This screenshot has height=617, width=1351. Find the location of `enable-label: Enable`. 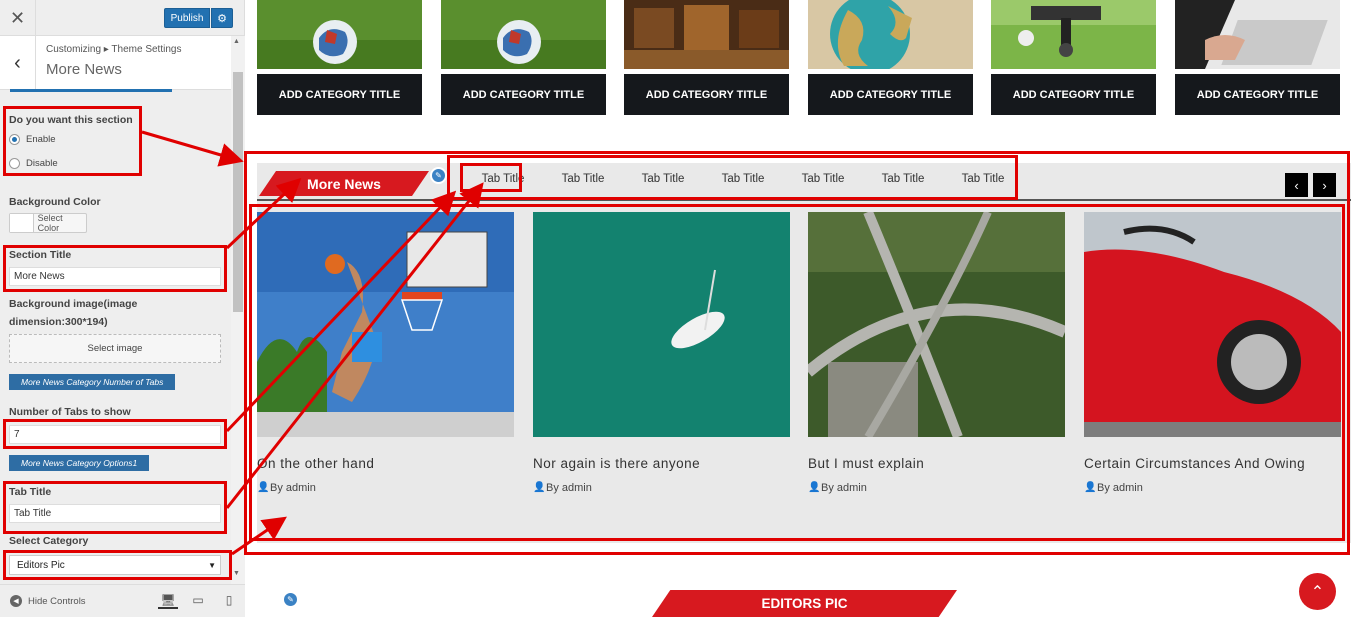

enable-label: Enable is located at coordinates (41, 139).